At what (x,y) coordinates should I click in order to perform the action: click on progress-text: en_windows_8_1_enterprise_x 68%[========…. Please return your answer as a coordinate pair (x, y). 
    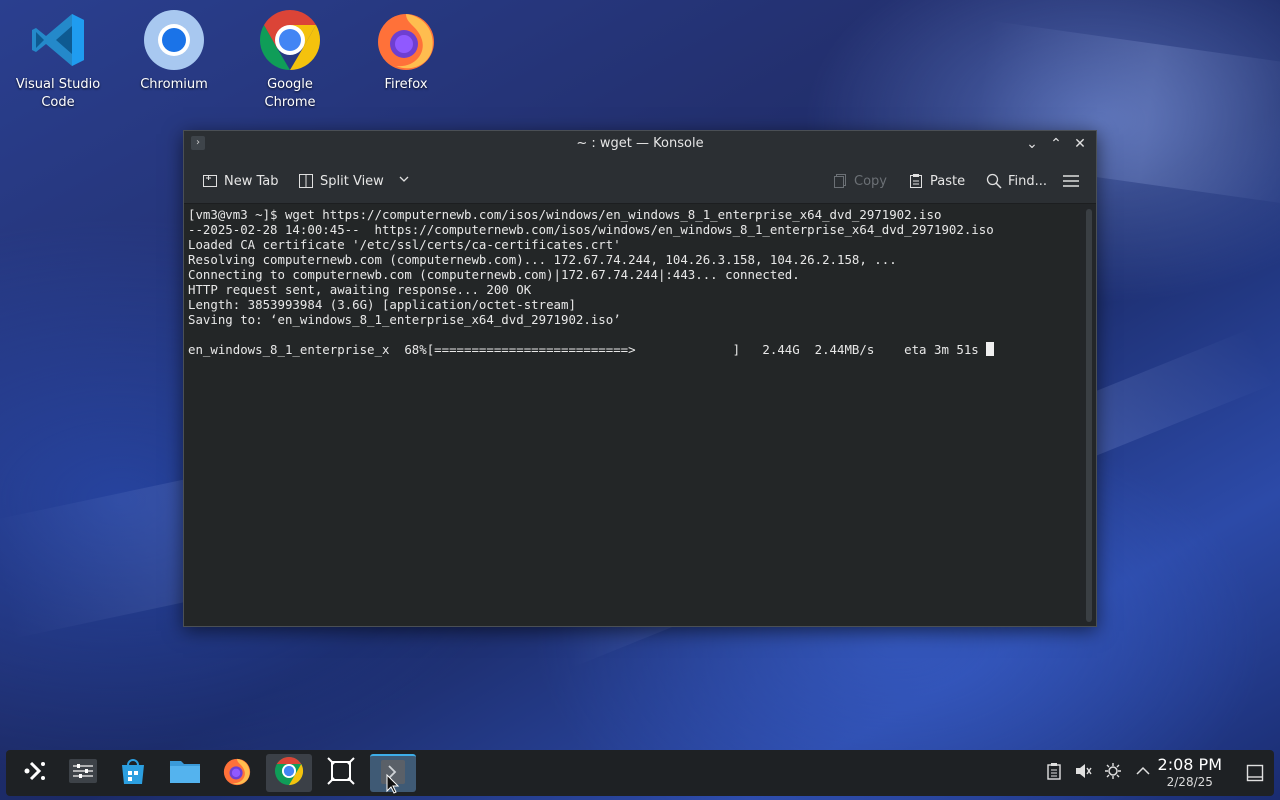
    Looking at the image, I should click on (587, 349).